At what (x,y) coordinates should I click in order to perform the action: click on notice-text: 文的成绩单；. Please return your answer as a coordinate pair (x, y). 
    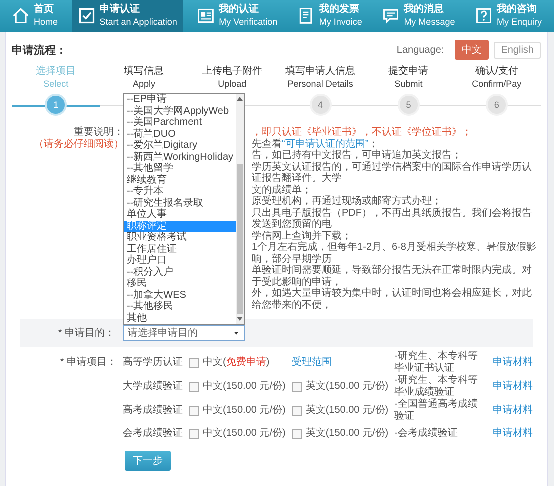
    Looking at the image, I should click on (282, 190).